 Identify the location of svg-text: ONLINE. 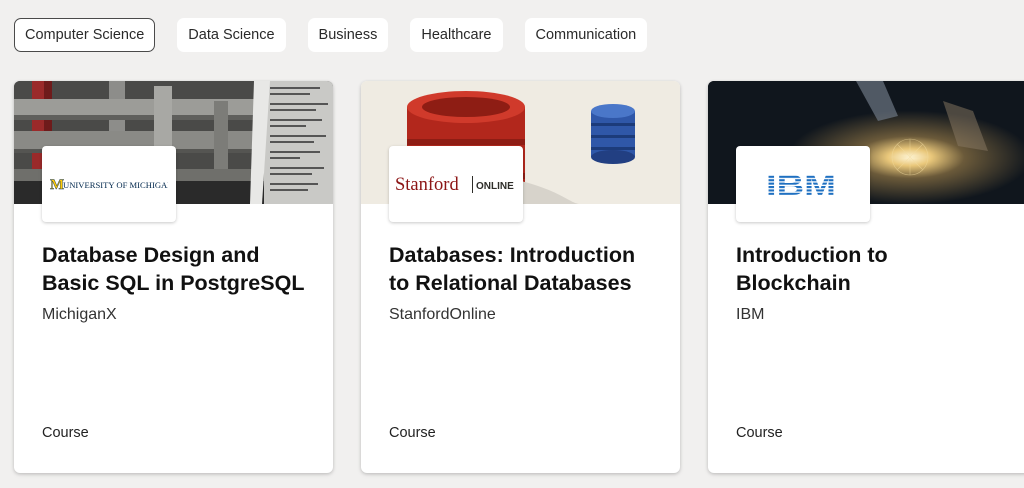
(495, 186).